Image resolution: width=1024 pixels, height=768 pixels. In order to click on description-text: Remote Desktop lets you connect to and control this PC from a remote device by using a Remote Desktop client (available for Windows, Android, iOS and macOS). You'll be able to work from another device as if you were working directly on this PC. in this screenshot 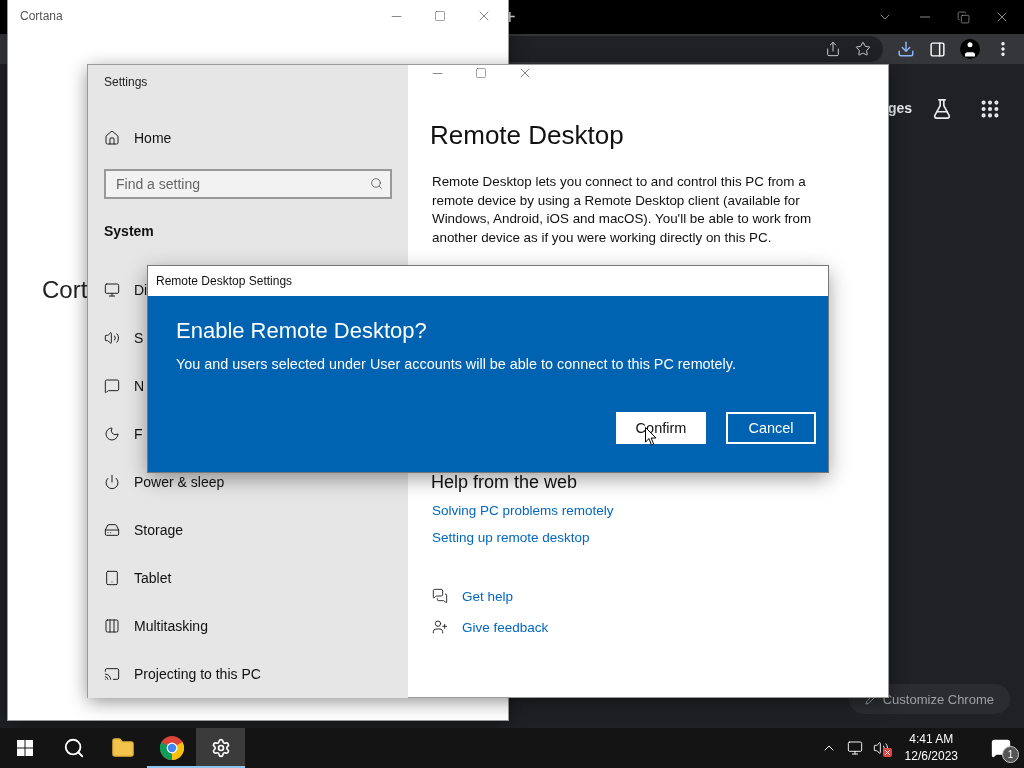, I will do `click(622, 210)`.